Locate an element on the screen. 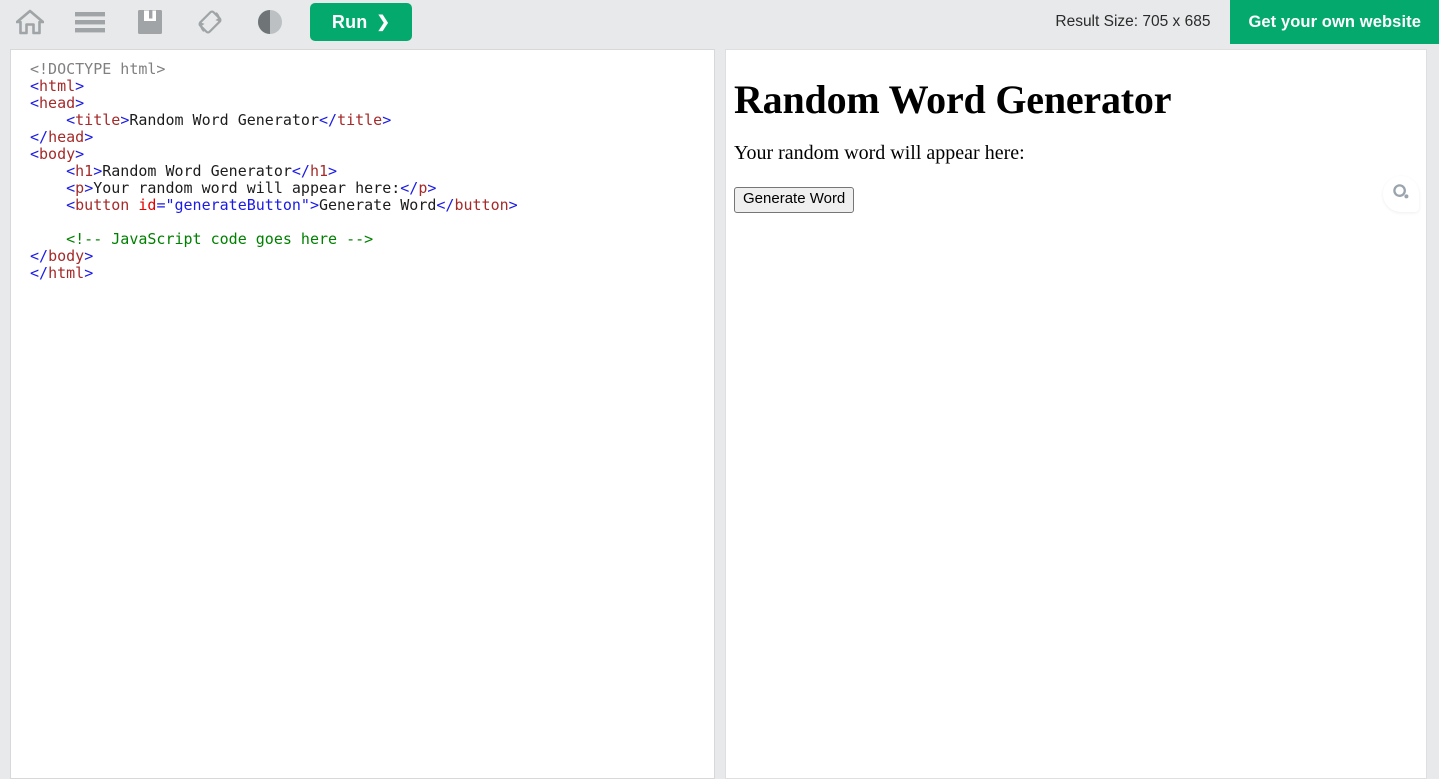 This screenshot has height=779, width=1439. contrast-icon is located at coordinates (270, 22).